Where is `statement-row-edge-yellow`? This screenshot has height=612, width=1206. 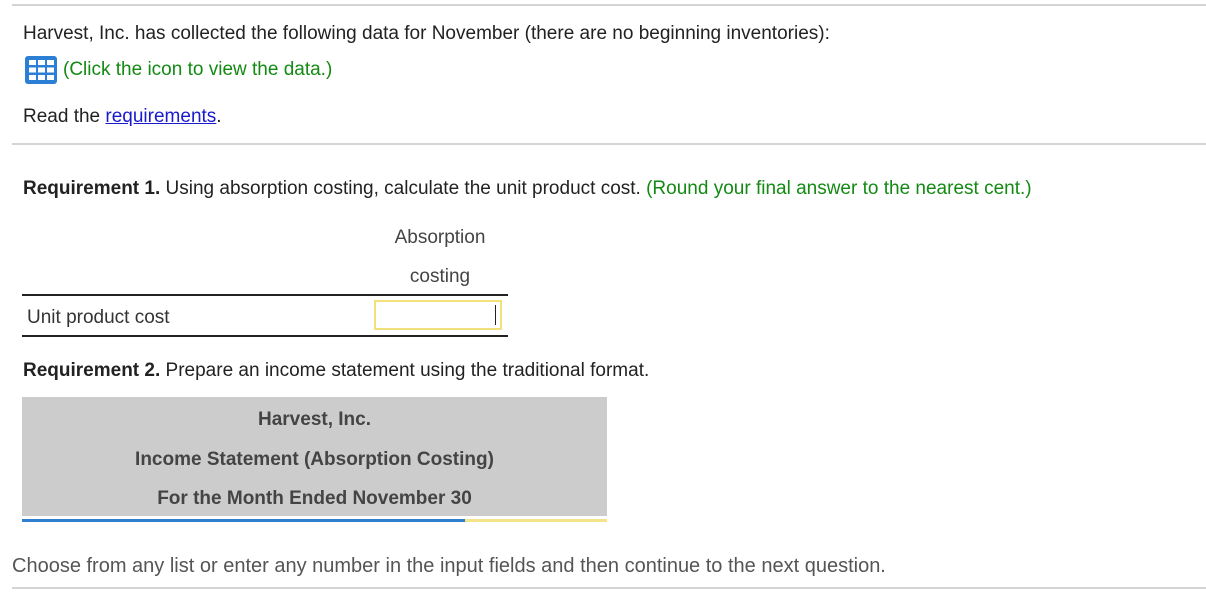
statement-row-edge-yellow is located at coordinates (536, 520).